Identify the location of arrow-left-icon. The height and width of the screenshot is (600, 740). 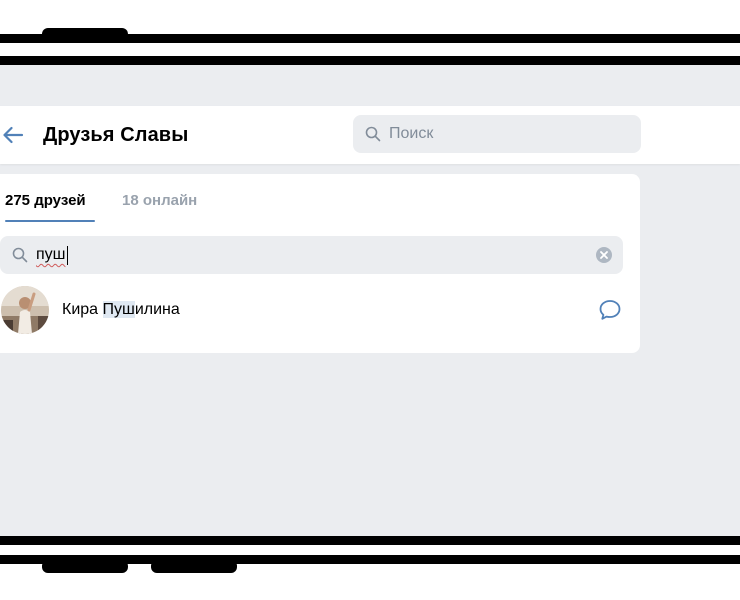
(13, 135).